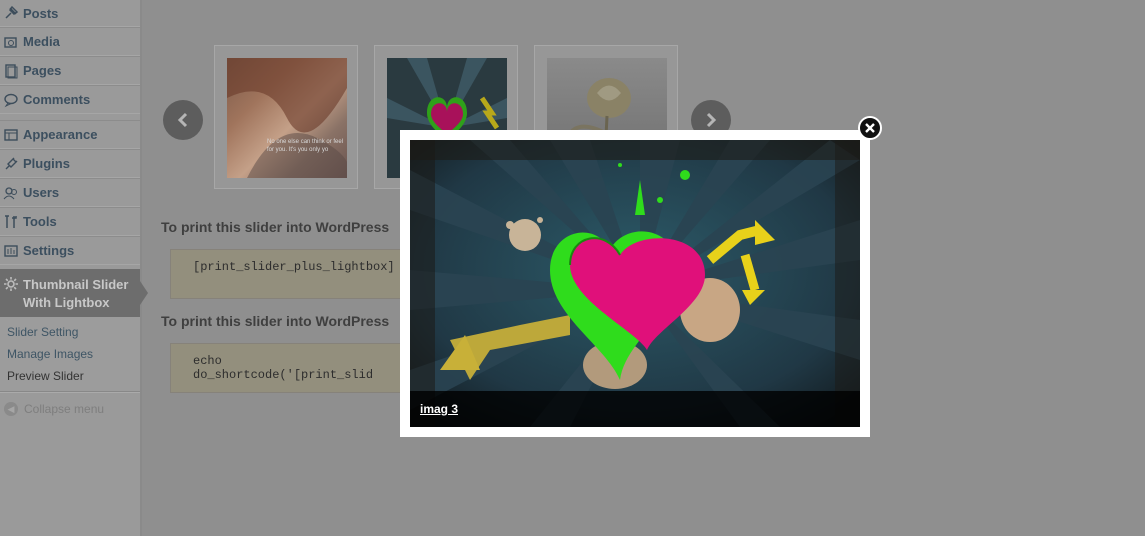 This screenshot has width=1145, height=536. I want to click on sidebar-item-label: Posts, so click(41, 13).